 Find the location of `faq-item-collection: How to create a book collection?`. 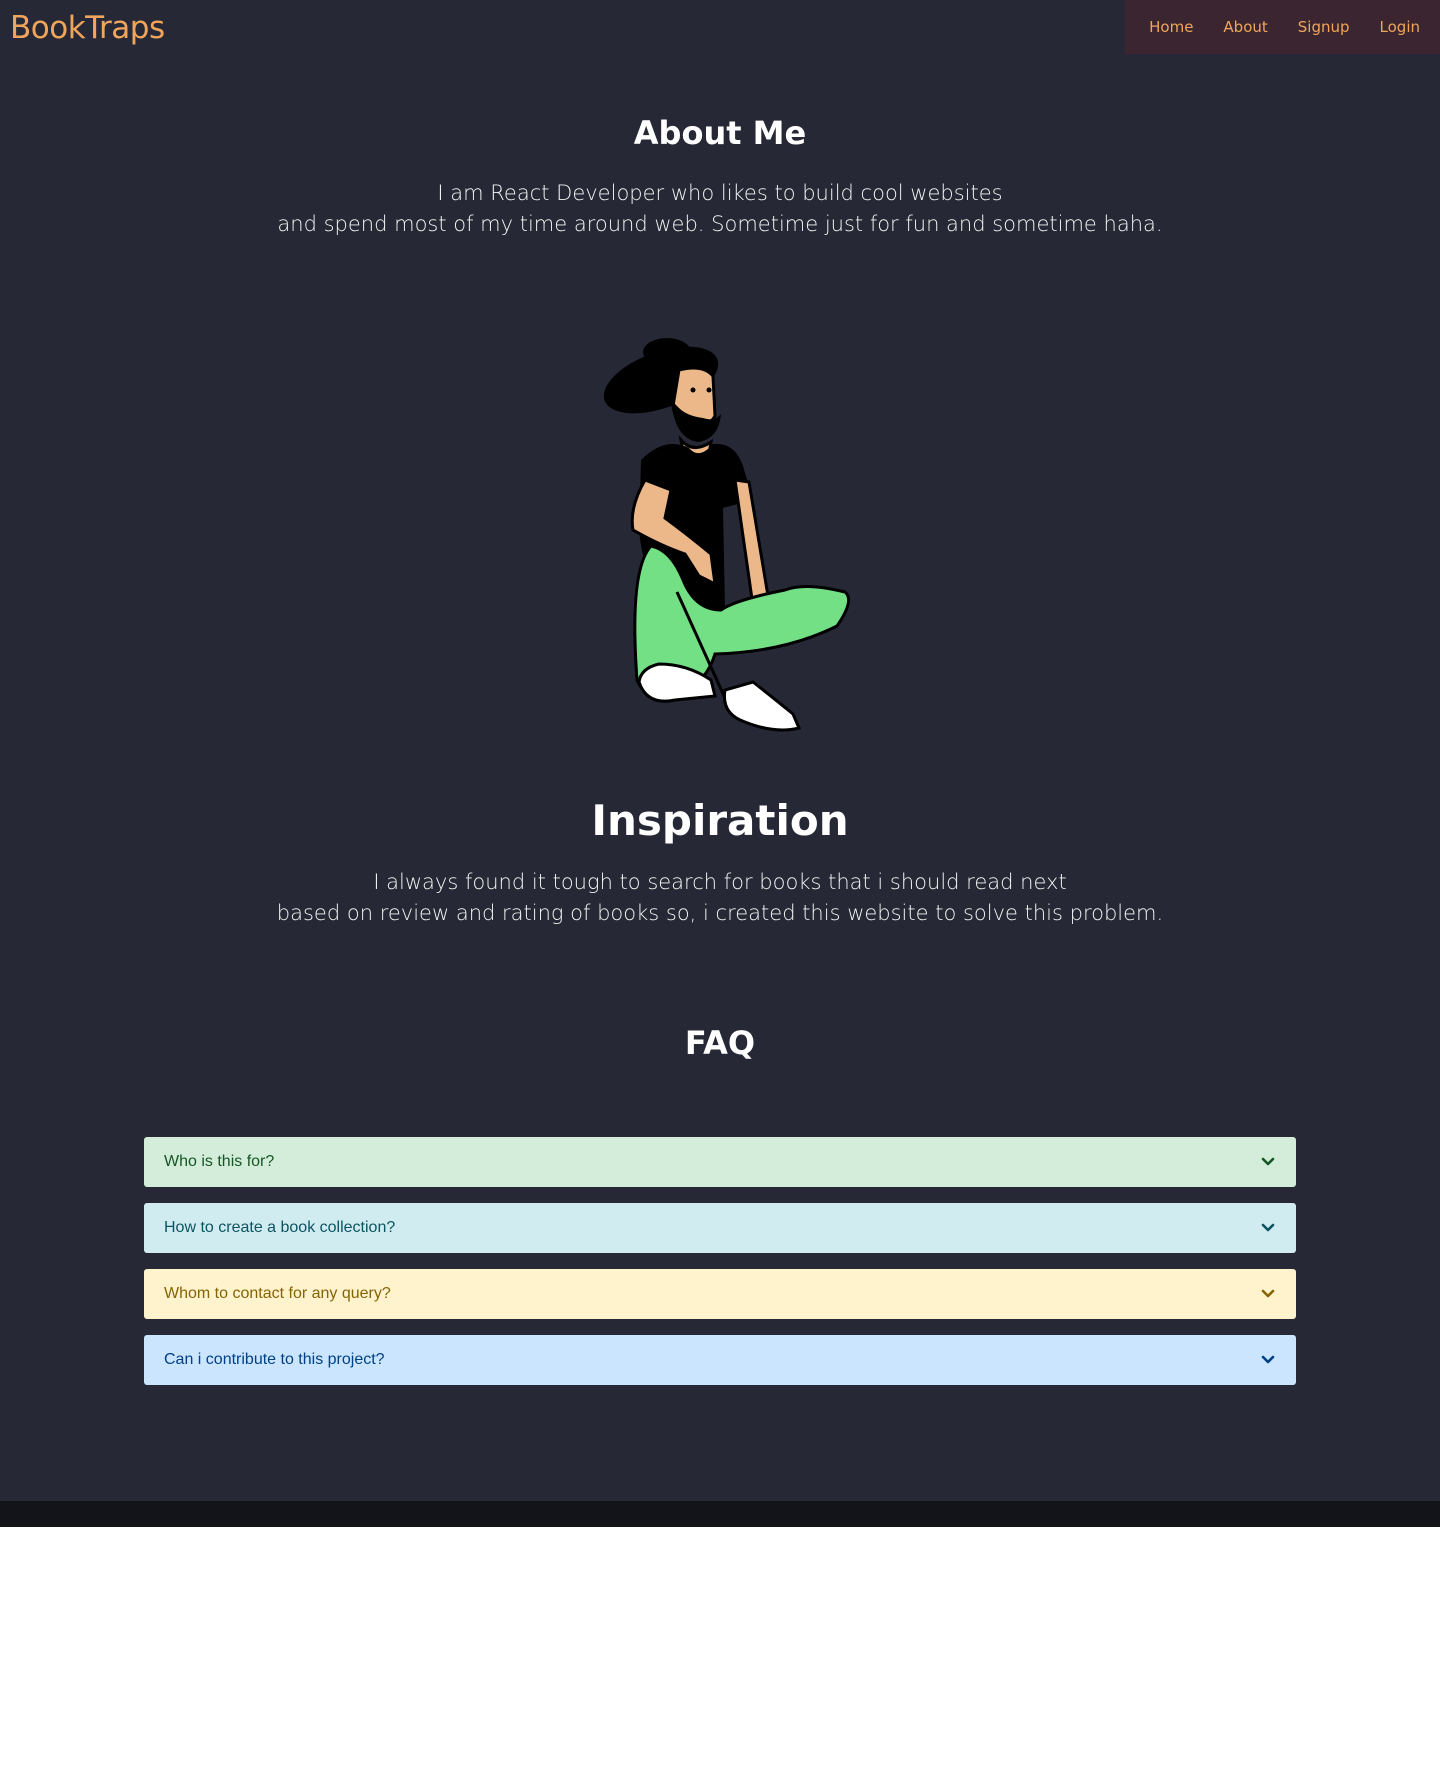

faq-item-collection: How to create a book collection? is located at coordinates (720, 1228).